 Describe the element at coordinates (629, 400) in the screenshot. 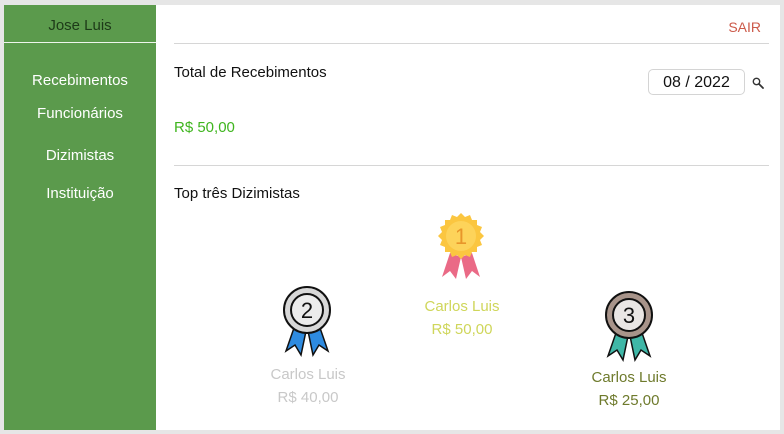

I see `rank-3-value: R$ 25,00` at that location.